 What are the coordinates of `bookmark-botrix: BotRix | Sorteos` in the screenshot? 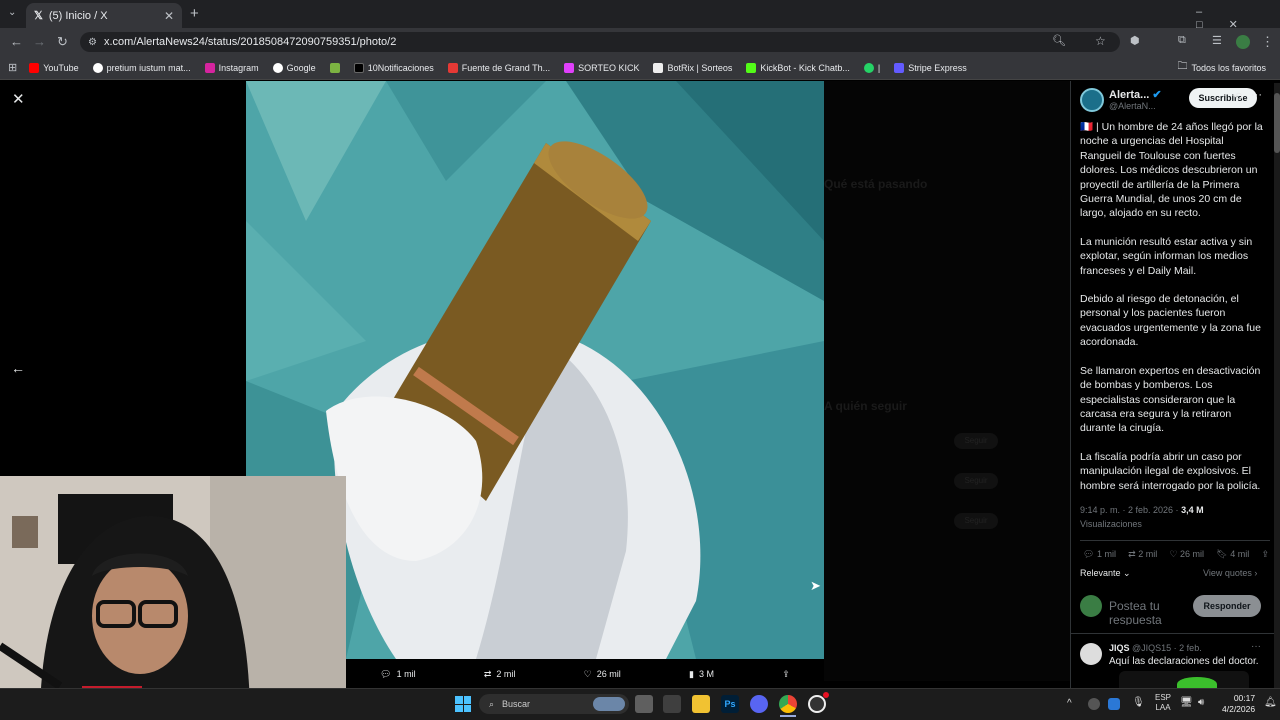 It's located at (692, 67).